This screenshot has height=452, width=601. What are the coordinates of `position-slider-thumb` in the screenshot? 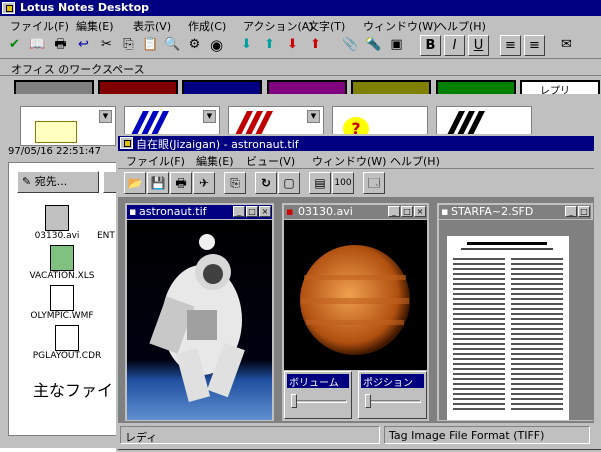 It's located at (368, 401).